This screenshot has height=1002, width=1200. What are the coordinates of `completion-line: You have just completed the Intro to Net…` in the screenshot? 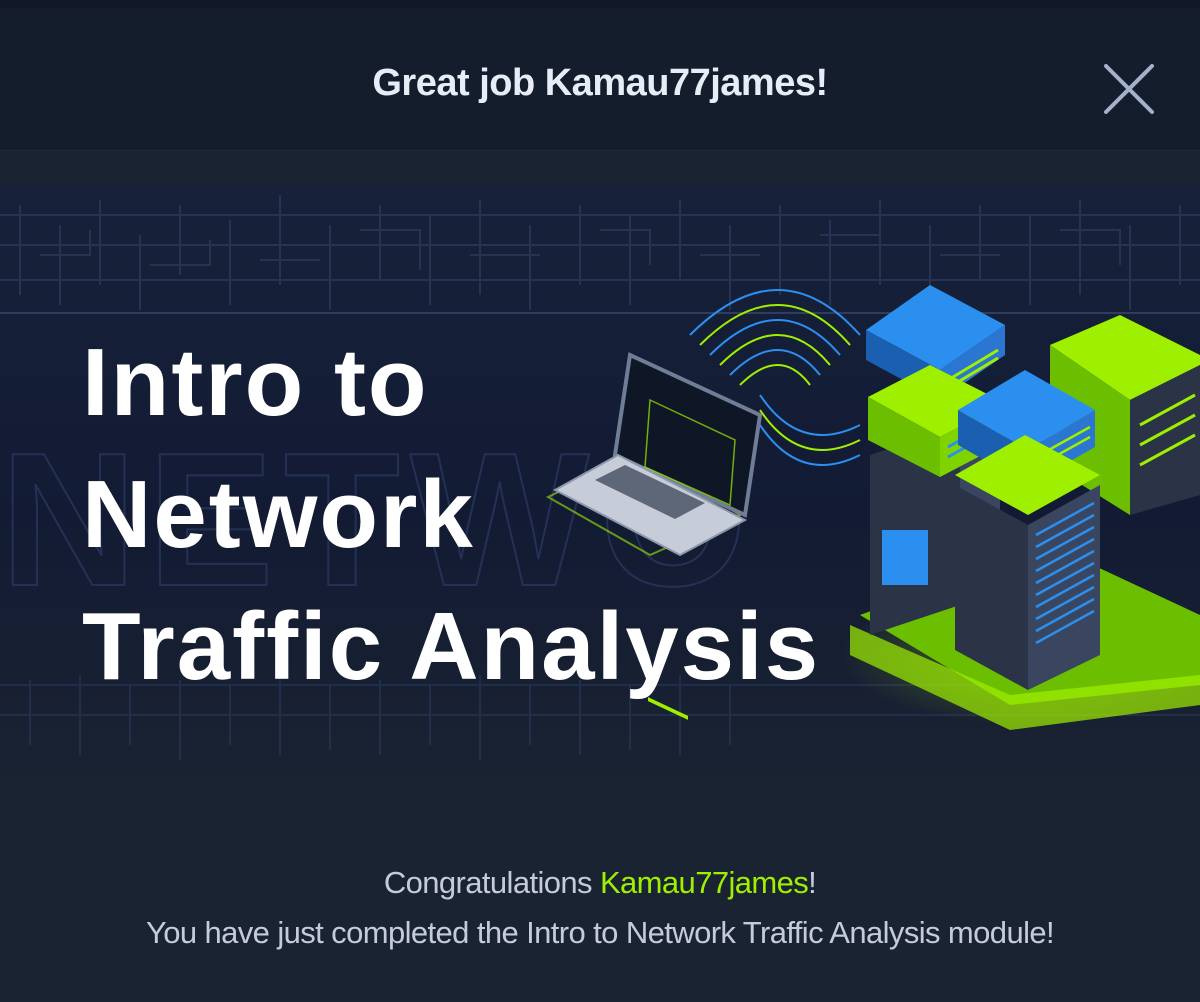 It's located at (600, 932).